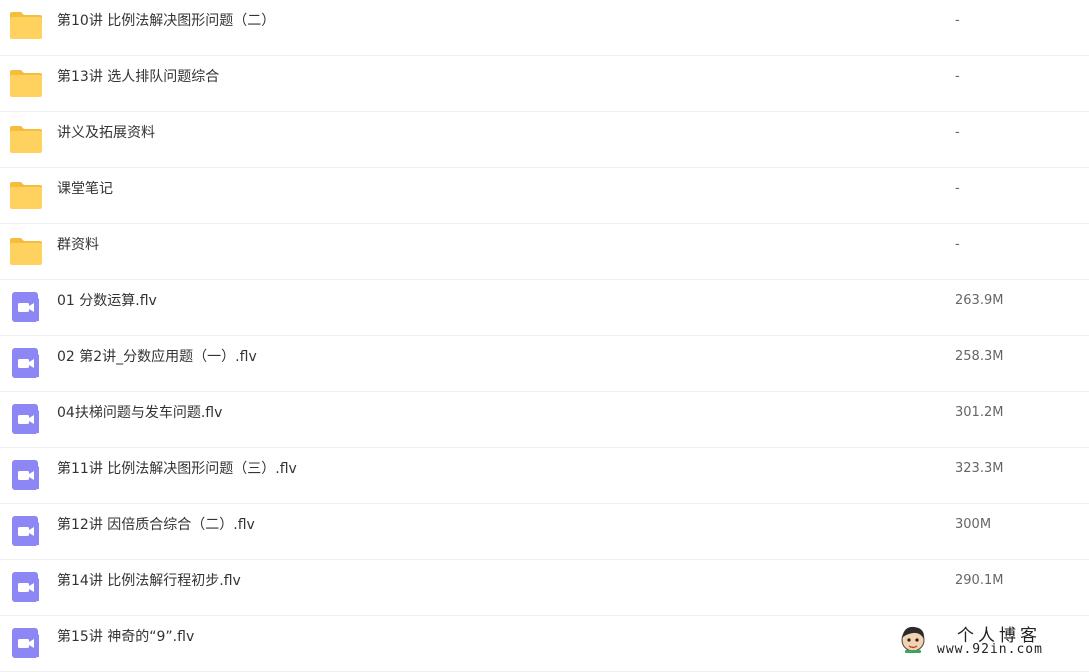 This screenshot has width=1089, height=672. What do you see at coordinates (913, 639) in the screenshot?
I see `cartoon-avatar-icon` at bounding box center [913, 639].